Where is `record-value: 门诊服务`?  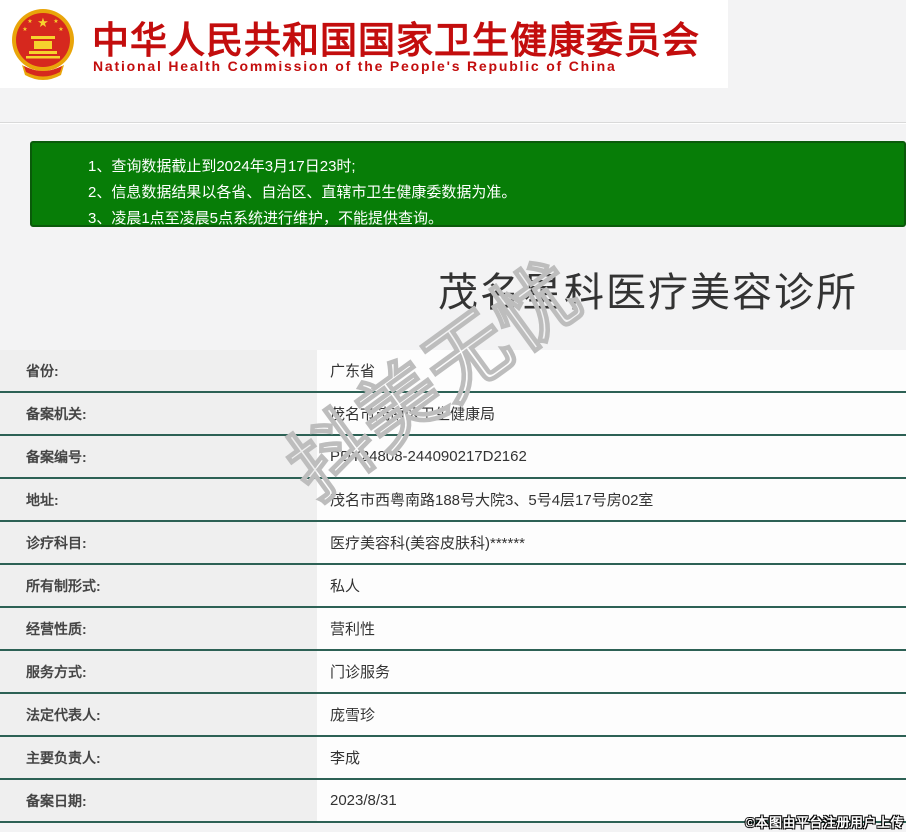
record-value: 门诊服务 is located at coordinates (611, 671).